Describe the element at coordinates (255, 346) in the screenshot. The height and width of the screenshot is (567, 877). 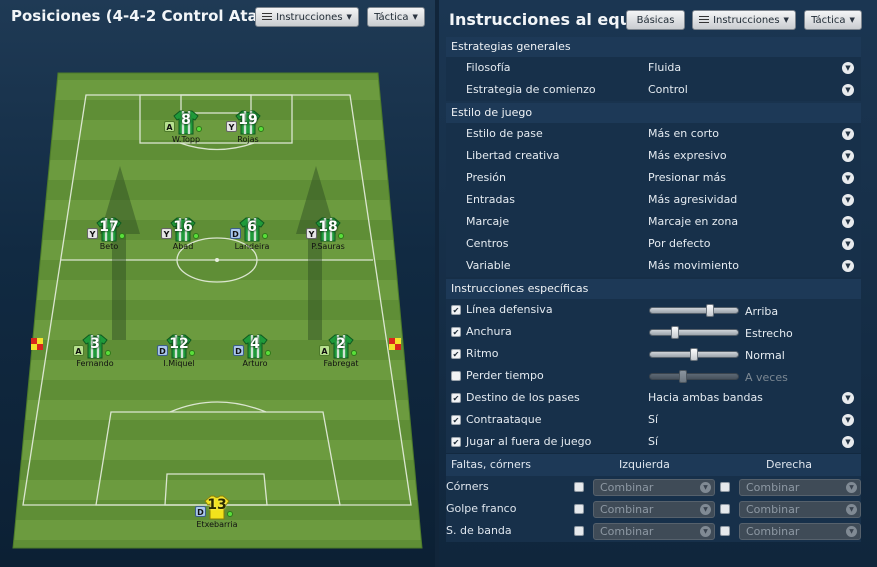
I see `shirt-icon: 4` at that location.